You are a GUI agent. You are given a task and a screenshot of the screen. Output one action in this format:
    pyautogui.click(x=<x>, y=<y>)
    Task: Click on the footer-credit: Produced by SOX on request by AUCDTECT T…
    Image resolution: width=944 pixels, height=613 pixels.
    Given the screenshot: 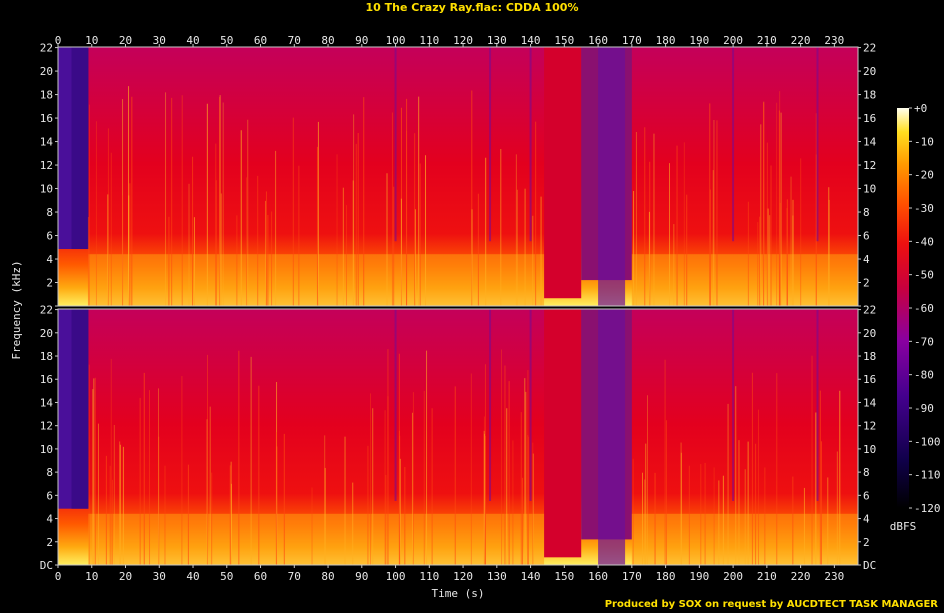 What is the action you would take?
    pyautogui.click(x=771, y=604)
    